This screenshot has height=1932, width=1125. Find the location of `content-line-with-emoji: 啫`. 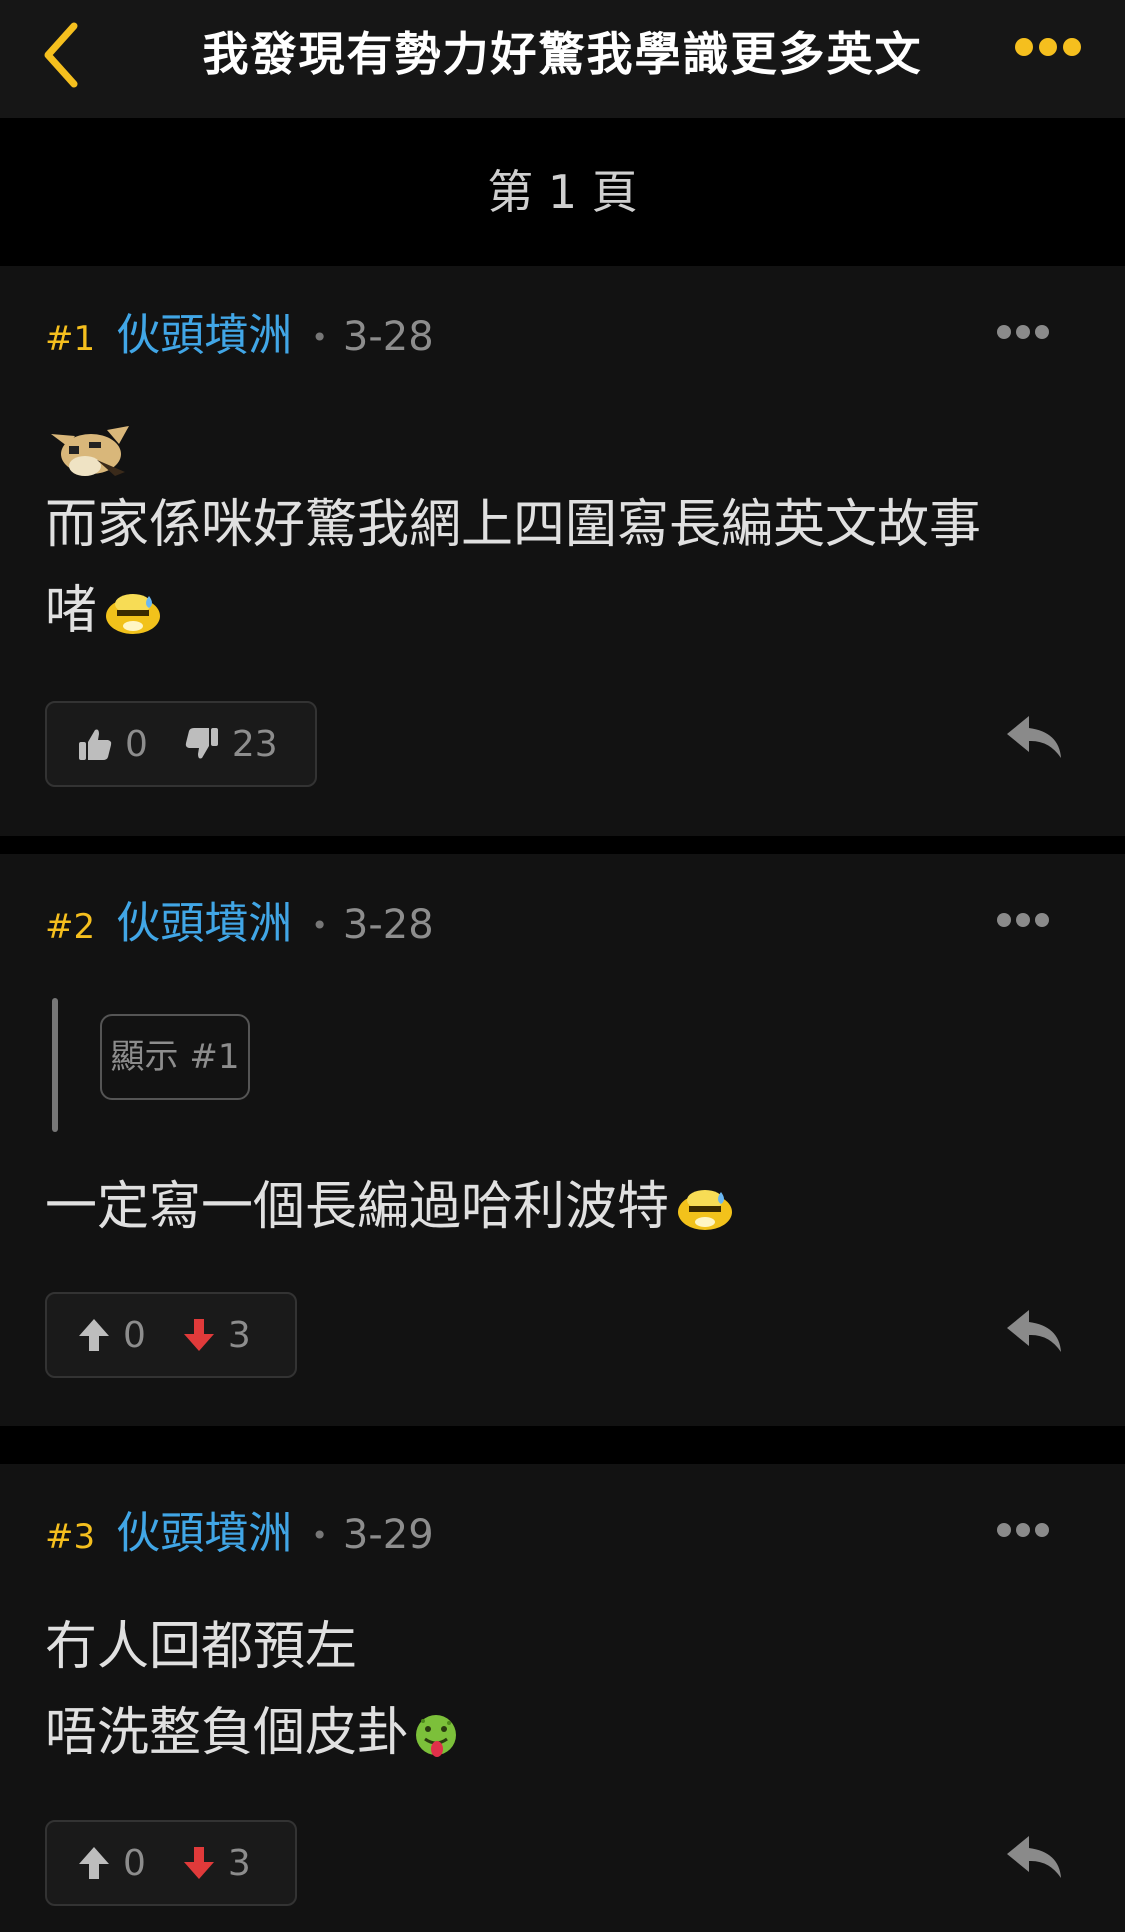

content-line-with-emoji: 啫 is located at coordinates (565, 611).